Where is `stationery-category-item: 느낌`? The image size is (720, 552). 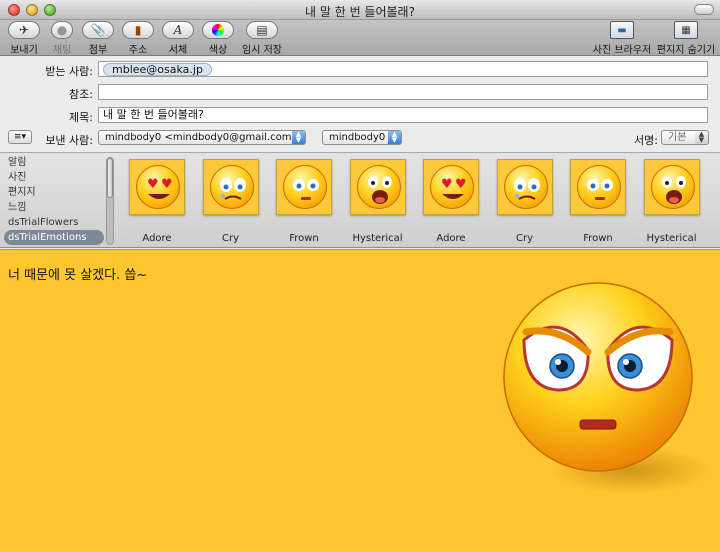
stationery-category-item: 느낌 is located at coordinates (54, 207).